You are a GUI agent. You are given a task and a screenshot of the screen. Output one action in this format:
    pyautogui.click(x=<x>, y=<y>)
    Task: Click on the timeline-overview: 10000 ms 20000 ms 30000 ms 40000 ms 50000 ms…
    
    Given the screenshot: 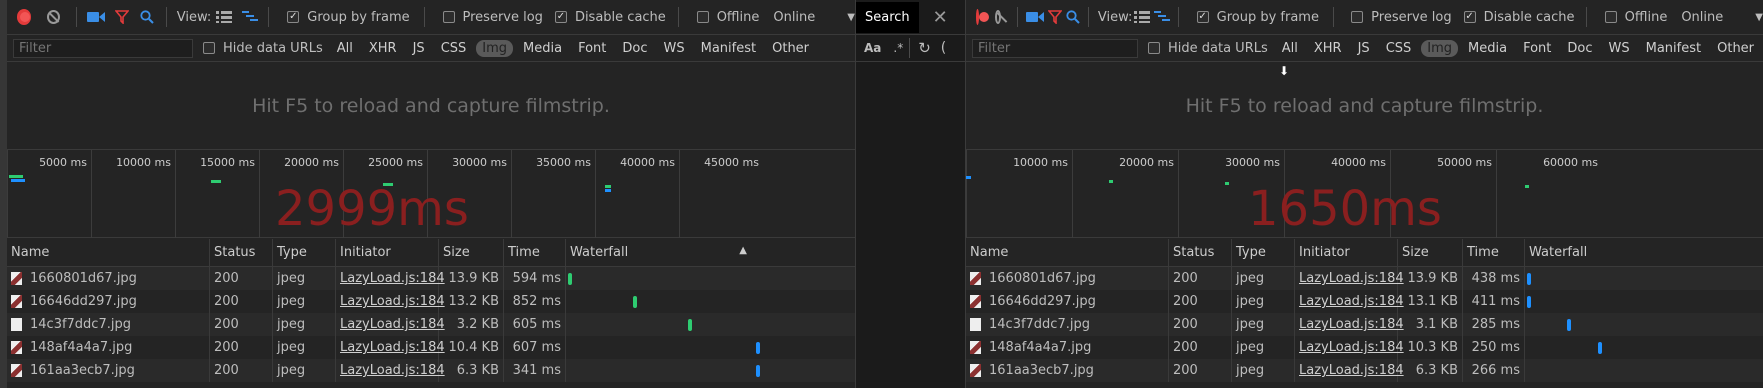 What is the action you would take?
    pyautogui.click(x=1364, y=194)
    